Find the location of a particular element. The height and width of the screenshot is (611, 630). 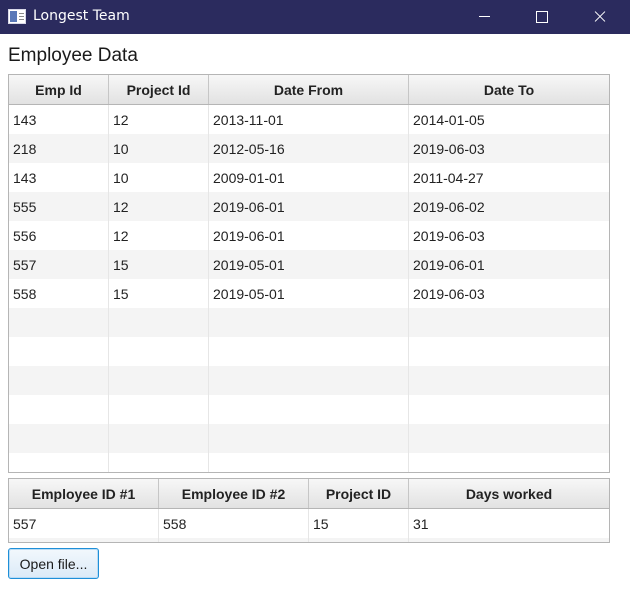

column-header-emp-id: Emp Id is located at coordinates (59, 89).